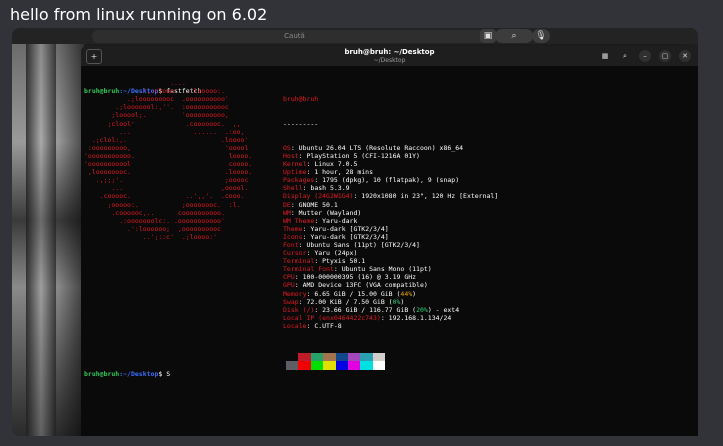 This screenshot has width=723, height=446. What do you see at coordinates (344, 301) in the screenshot?
I see `info-row: Swap: 72.00 KiB / 7.50 GiB (0%)` at bounding box center [344, 301].